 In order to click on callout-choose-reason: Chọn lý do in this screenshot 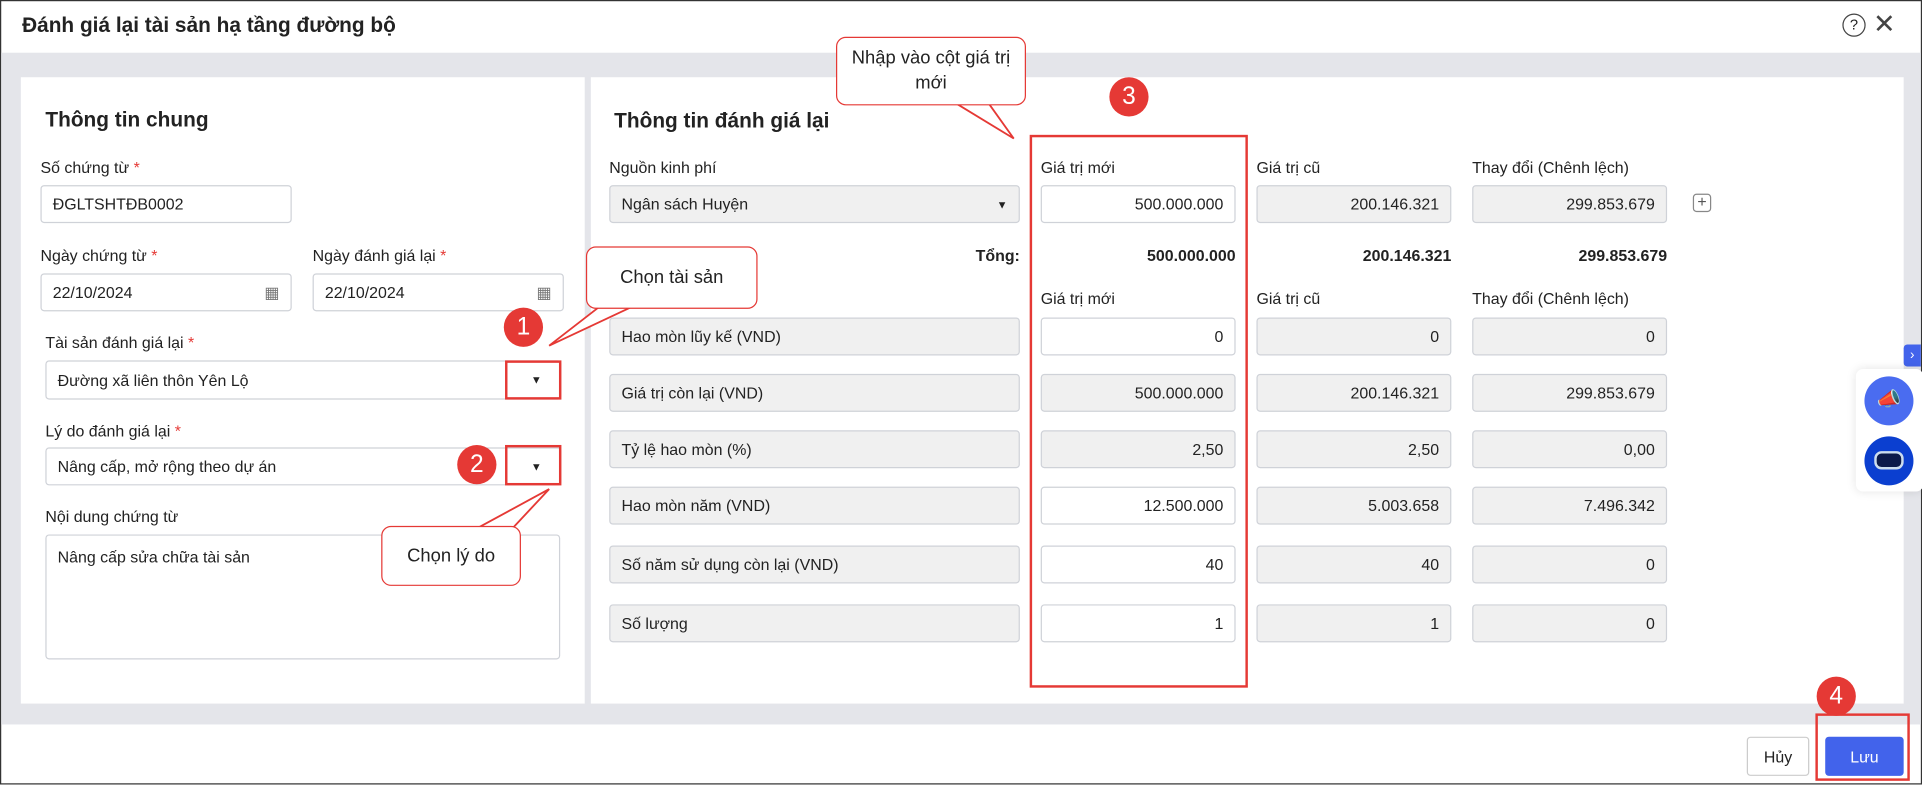, I will do `click(451, 555)`.